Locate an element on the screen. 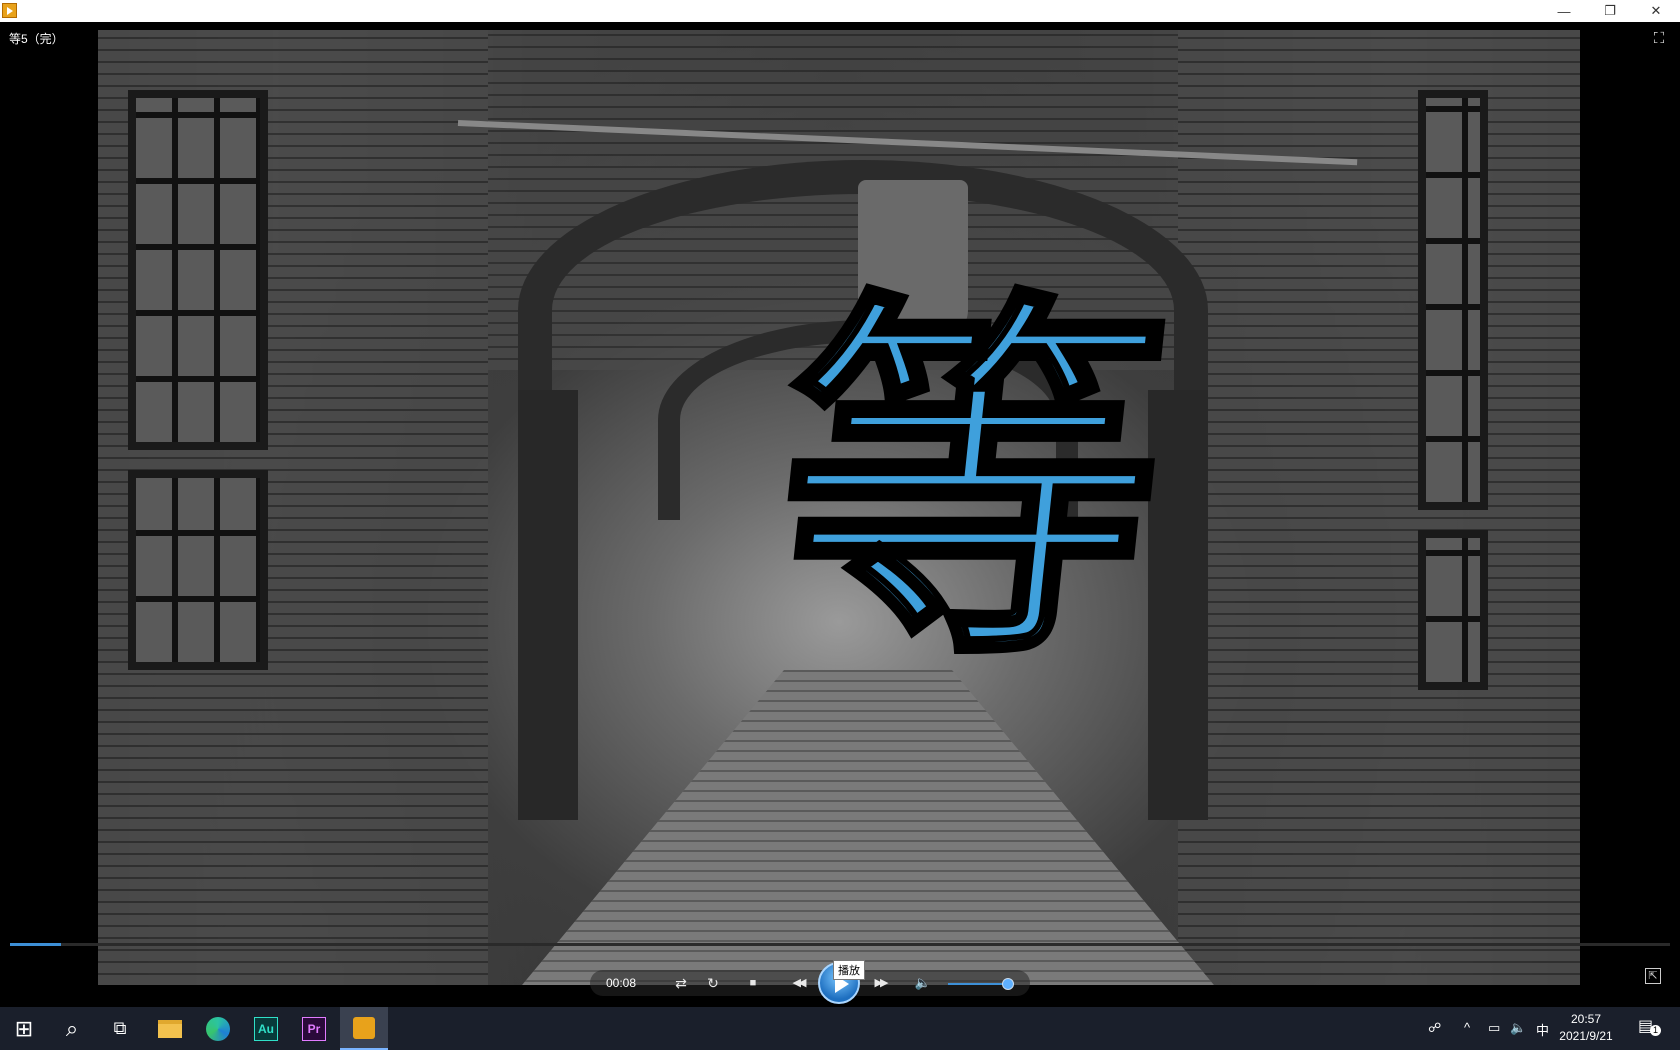 The height and width of the screenshot is (1050, 1680). taskbar-app-edge is located at coordinates (218, 1028).